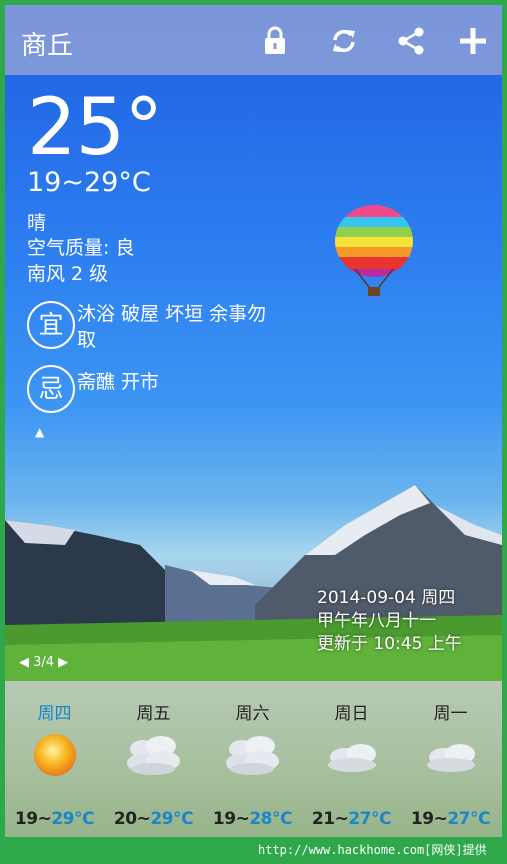 This screenshot has height=864, width=507. Describe the element at coordinates (253, 40) in the screenshot. I see `top-bar: 商丘` at that location.